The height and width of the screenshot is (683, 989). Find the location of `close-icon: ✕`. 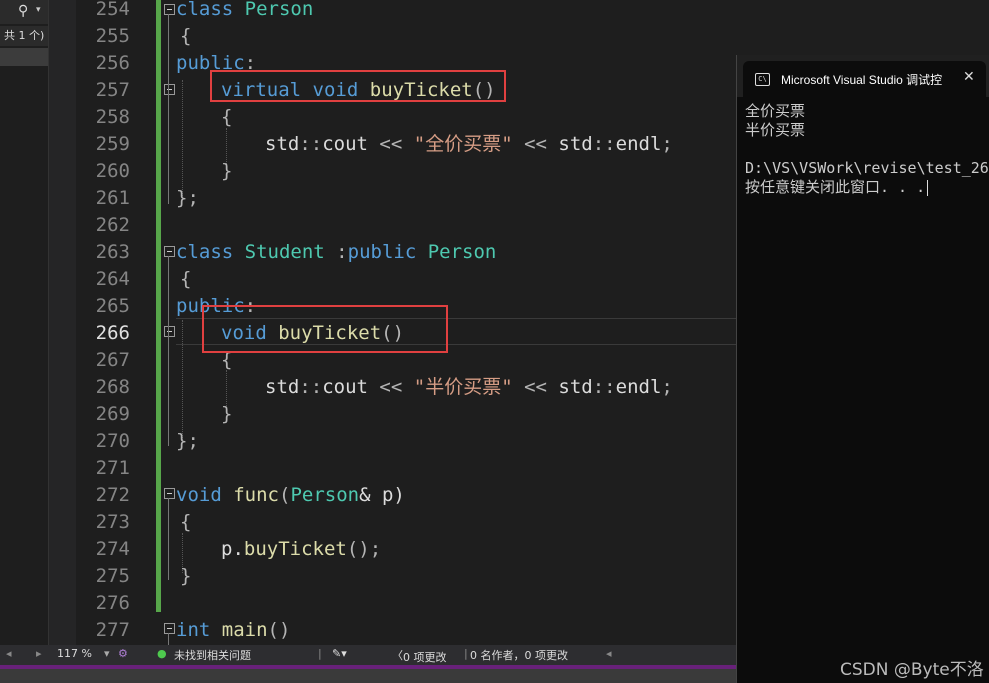

close-icon: ✕ is located at coordinates (969, 77).